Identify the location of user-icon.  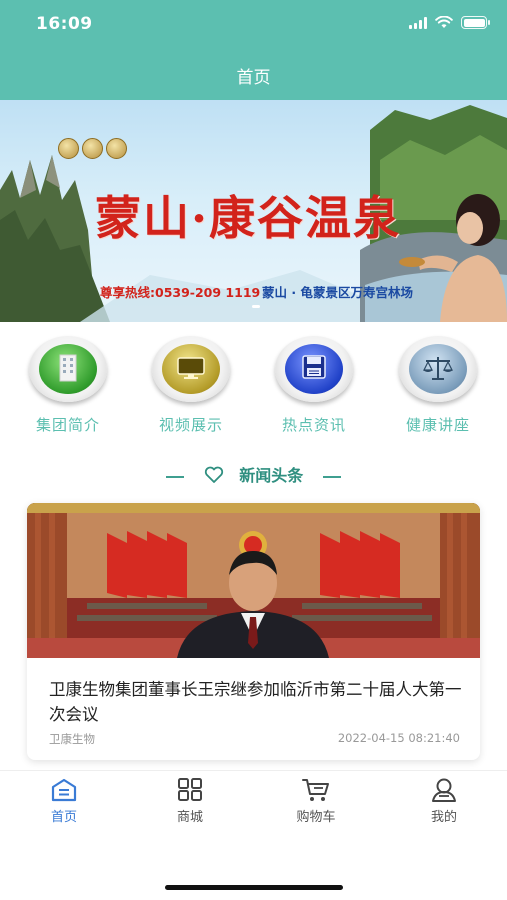
(444, 790).